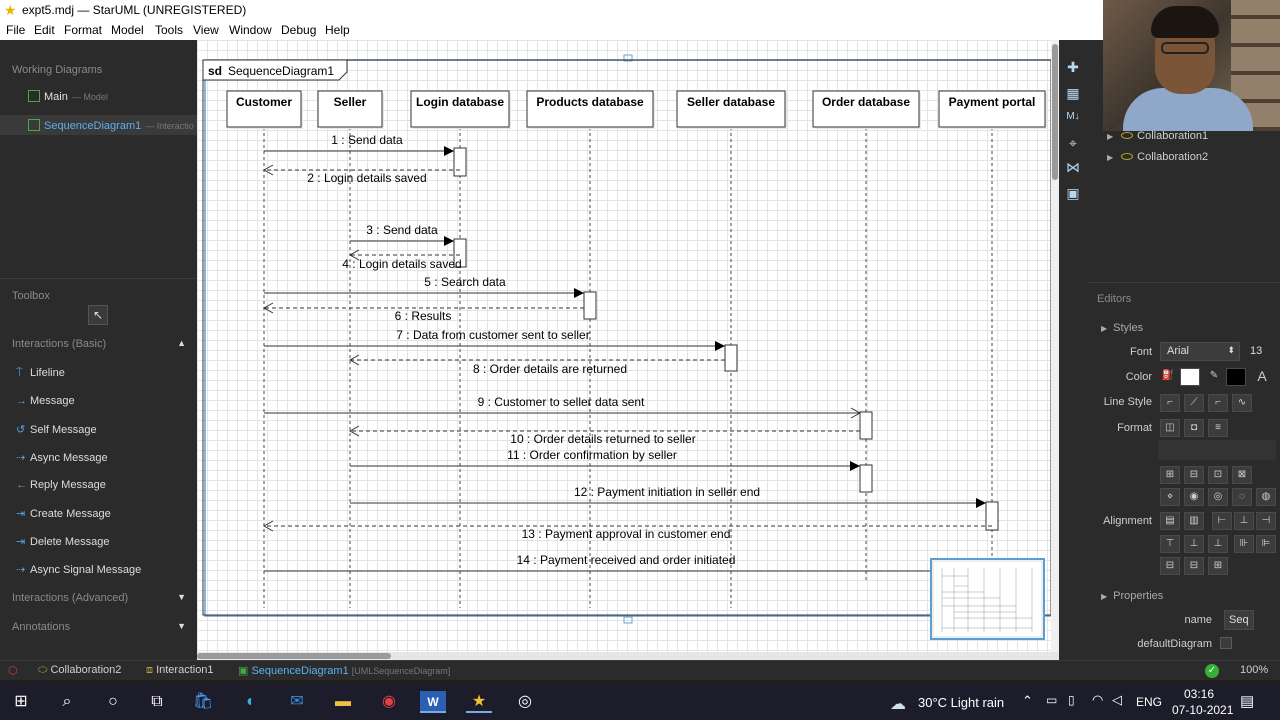  Describe the element at coordinates (1073, 193) in the screenshot. I see `gift-icon: ▣` at that location.